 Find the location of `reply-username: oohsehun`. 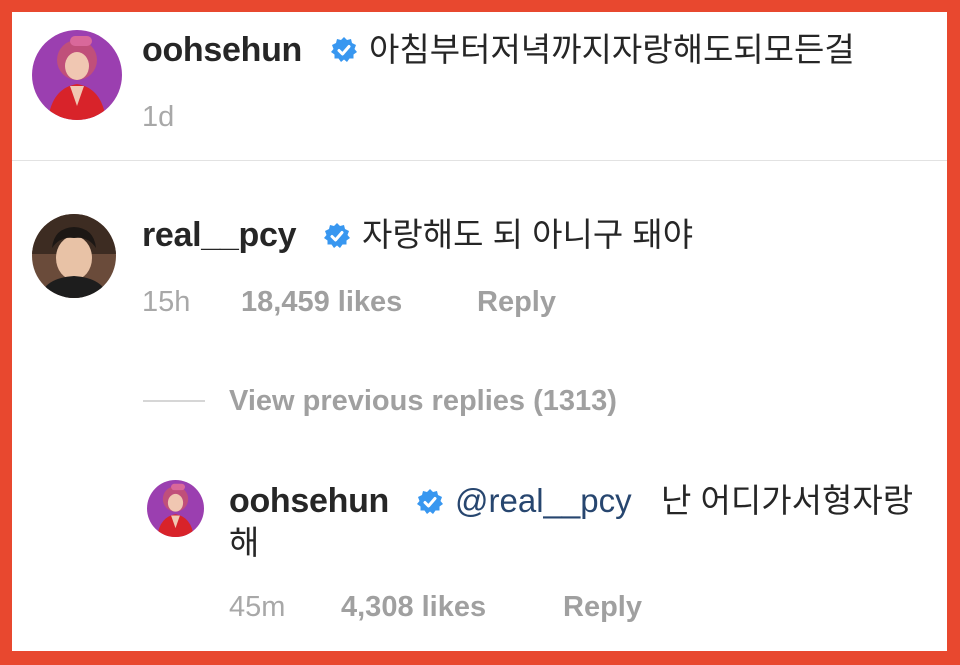

reply-username: oohsehun is located at coordinates (309, 501).